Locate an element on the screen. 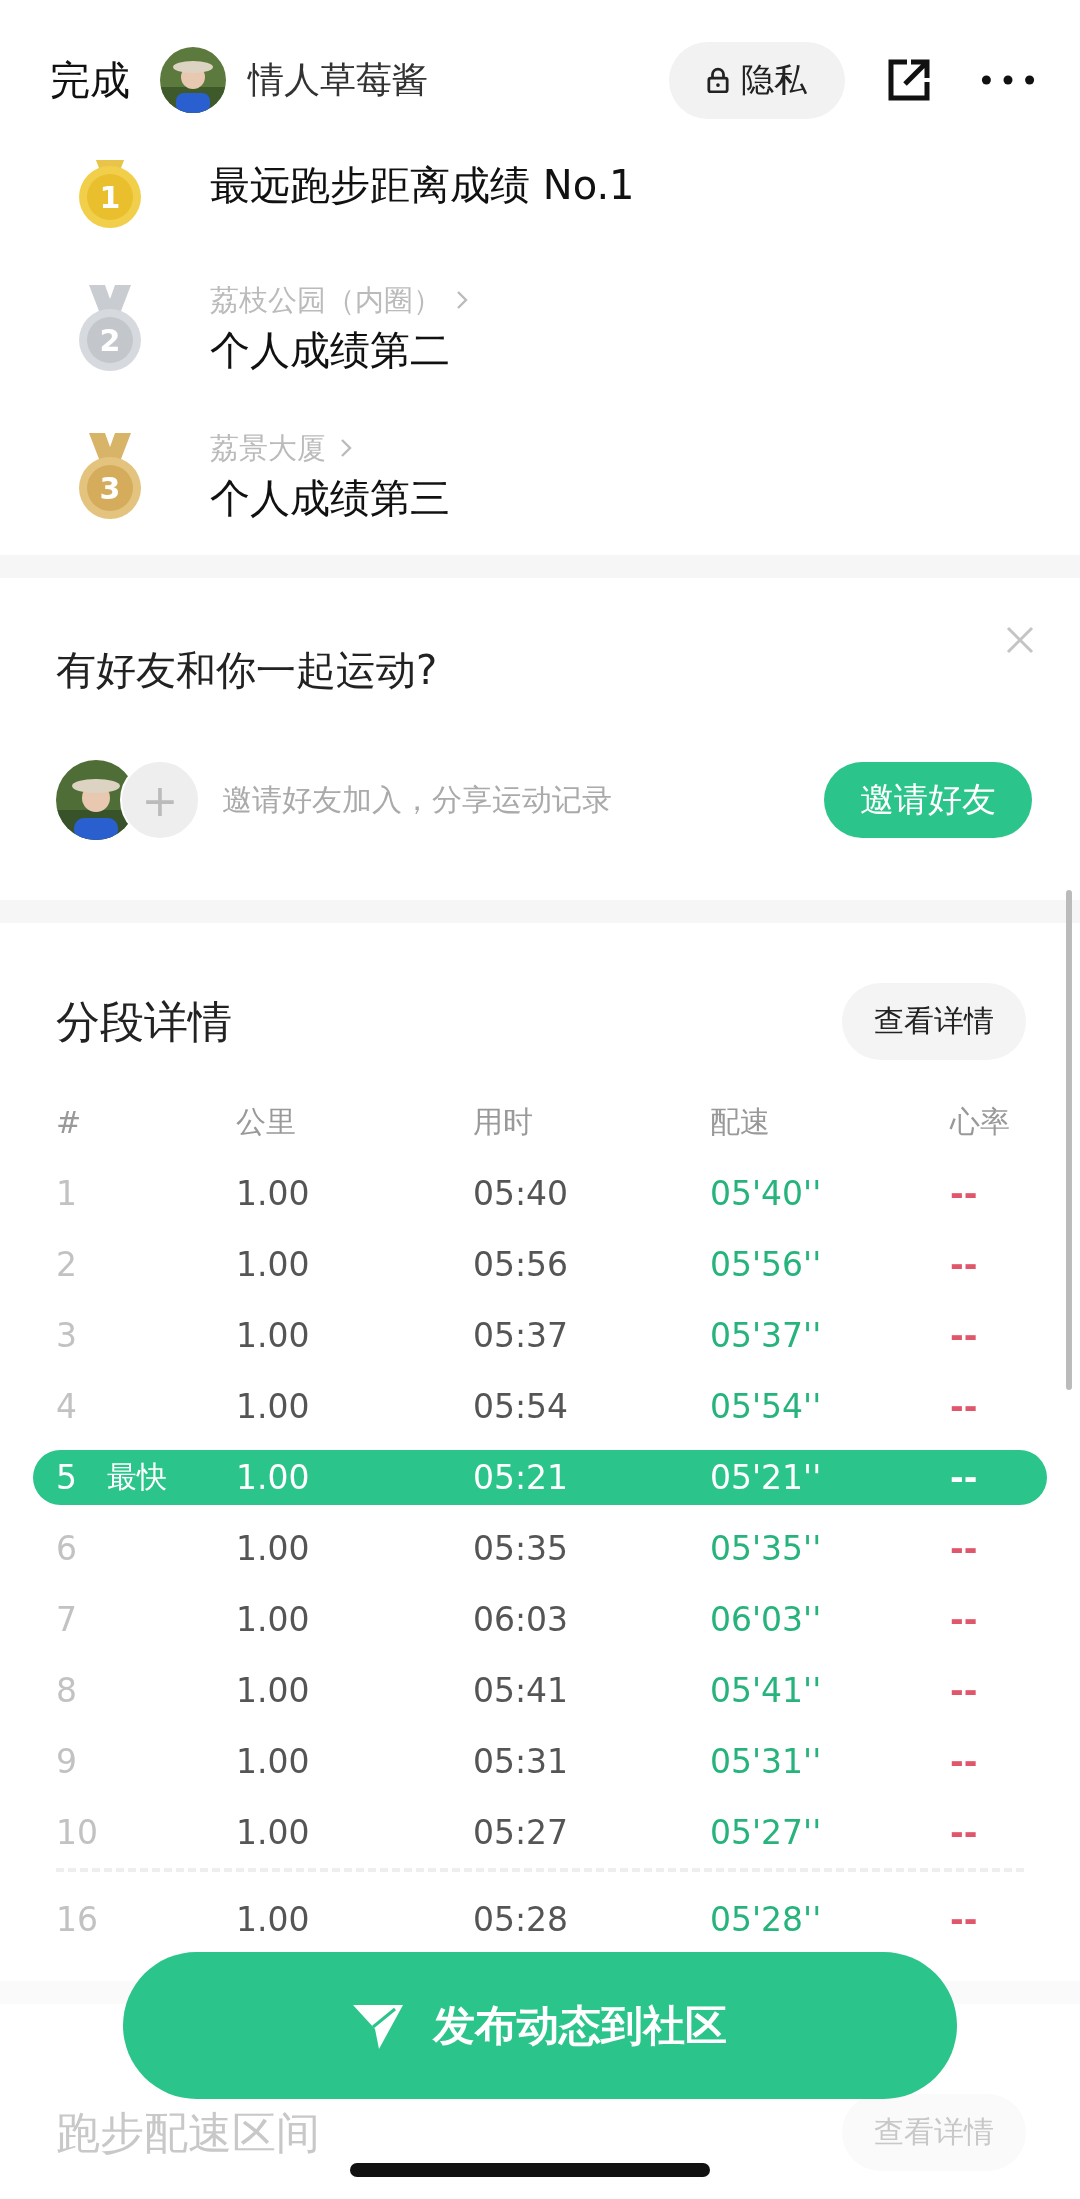 This screenshot has width=1080, height=2199. table-cell-text: 05'37'' is located at coordinates (766, 1335).